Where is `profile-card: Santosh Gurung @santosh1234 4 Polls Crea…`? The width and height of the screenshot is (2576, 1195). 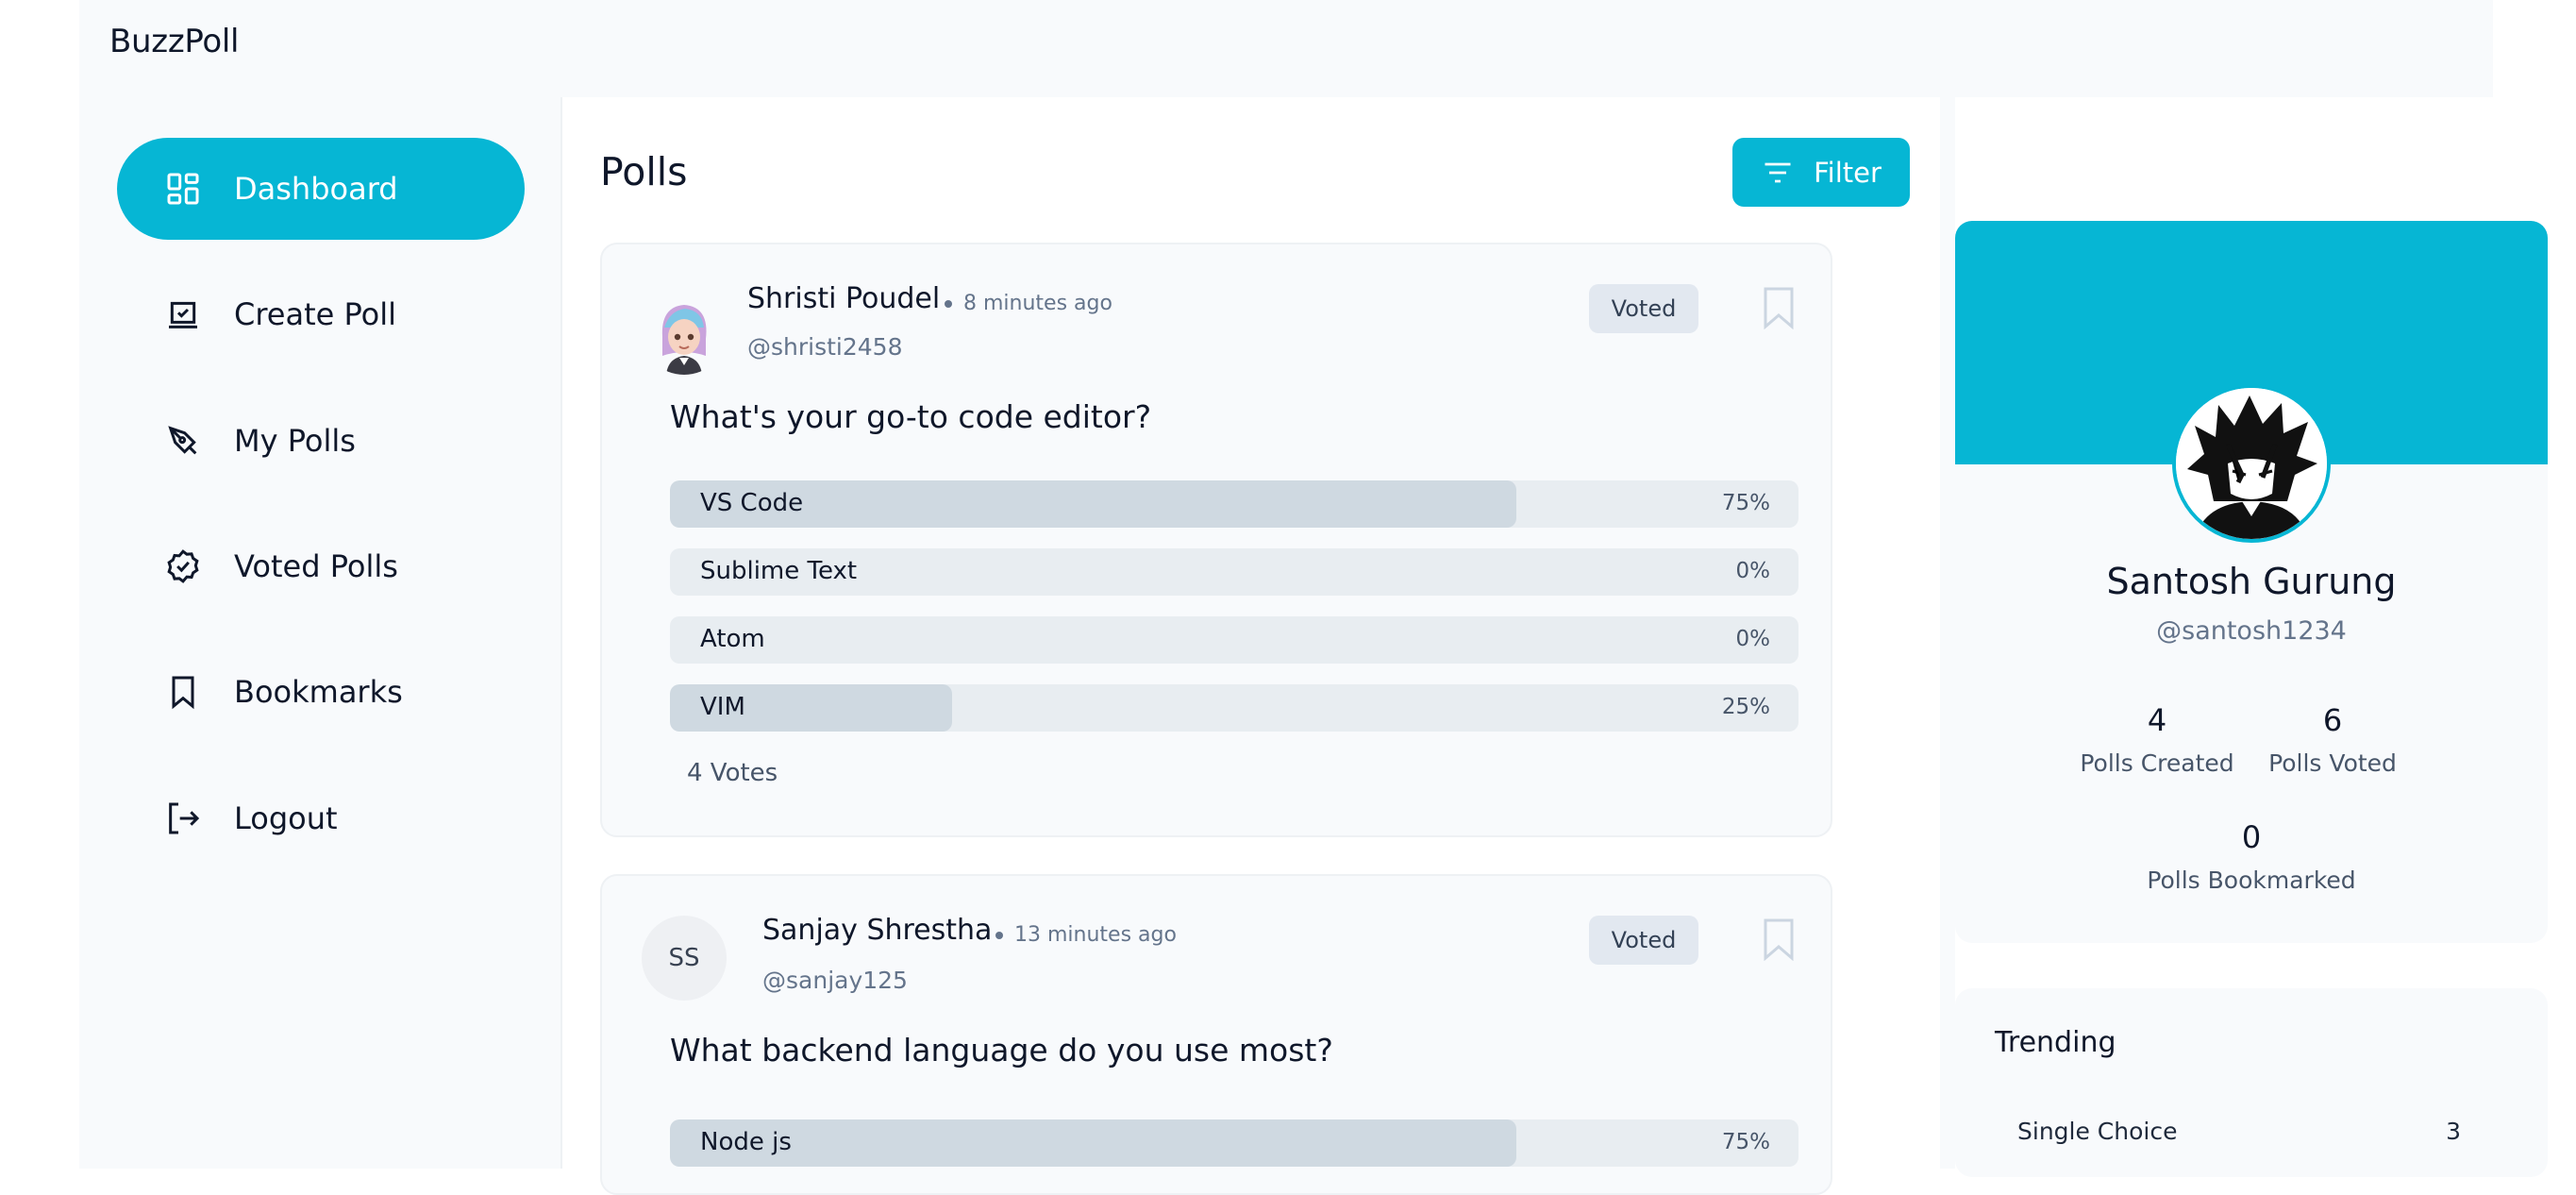
profile-card: Santosh Gurung @santosh1234 4 Polls Crea… is located at coordinates (2251, 582).